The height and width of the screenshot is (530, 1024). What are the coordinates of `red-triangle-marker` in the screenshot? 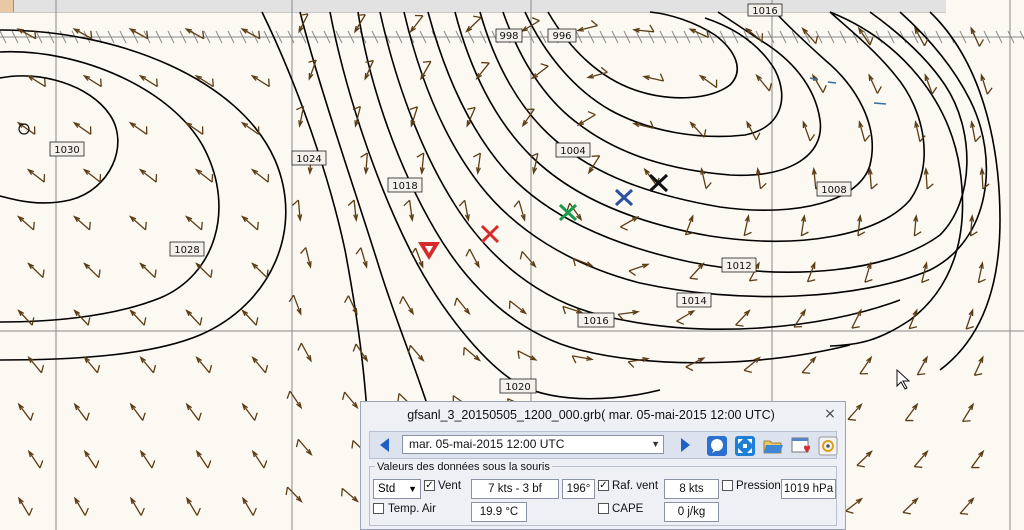 It's located at (429, 251).